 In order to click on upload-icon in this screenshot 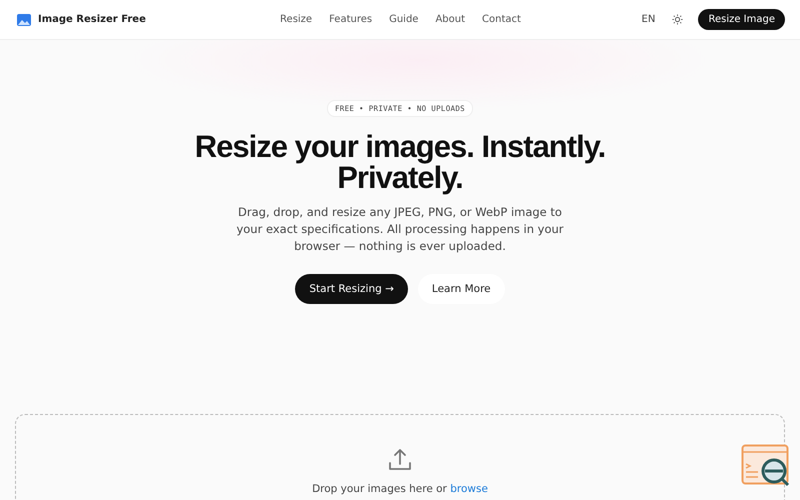, I will do `click(400, 460)`.